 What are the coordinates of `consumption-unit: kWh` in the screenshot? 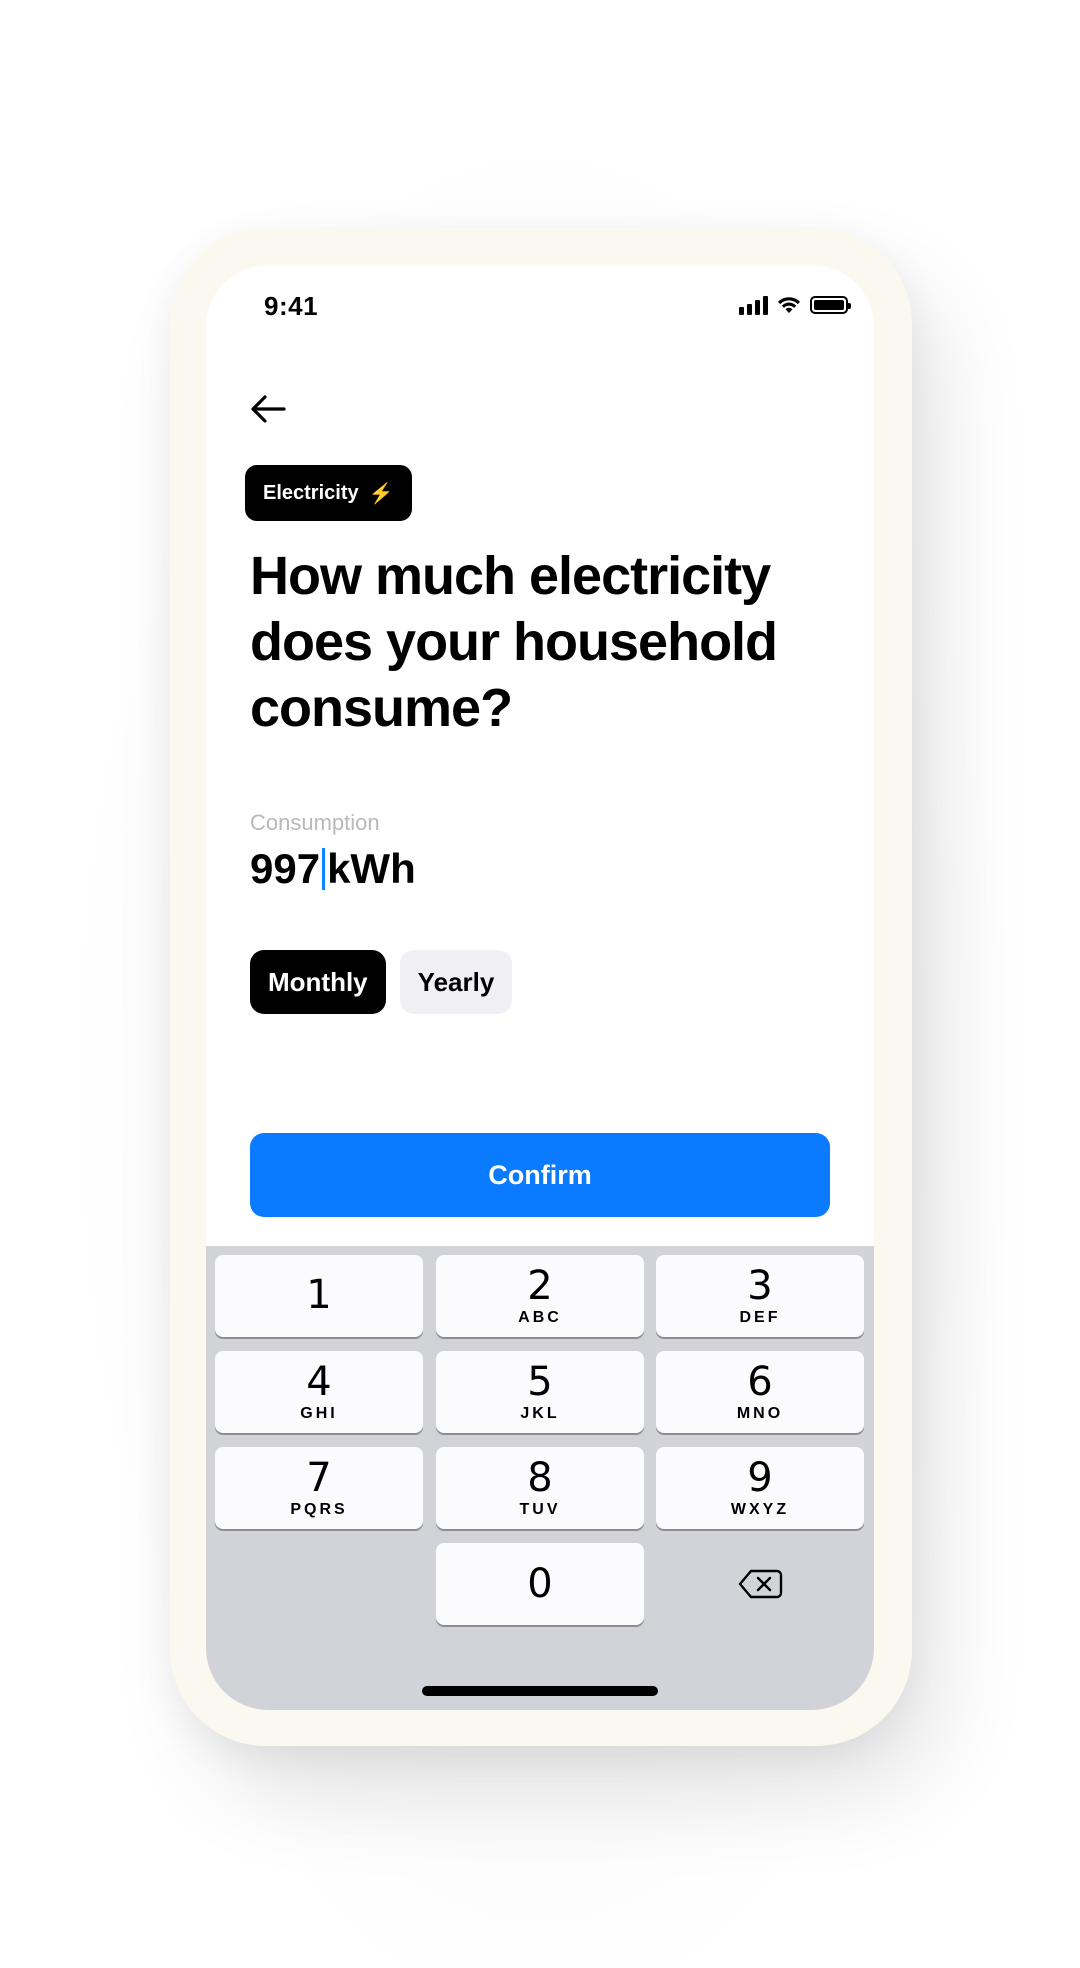 It's located at (371, 868).